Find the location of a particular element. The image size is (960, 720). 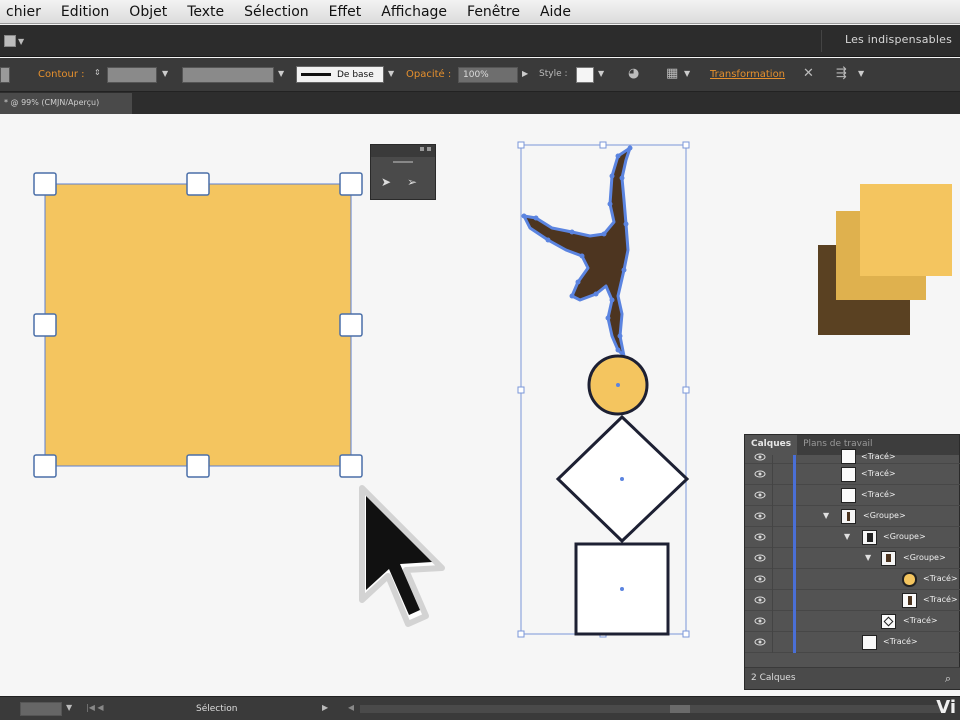

brand-watermark: Vi is located at coordinates (946, 707).